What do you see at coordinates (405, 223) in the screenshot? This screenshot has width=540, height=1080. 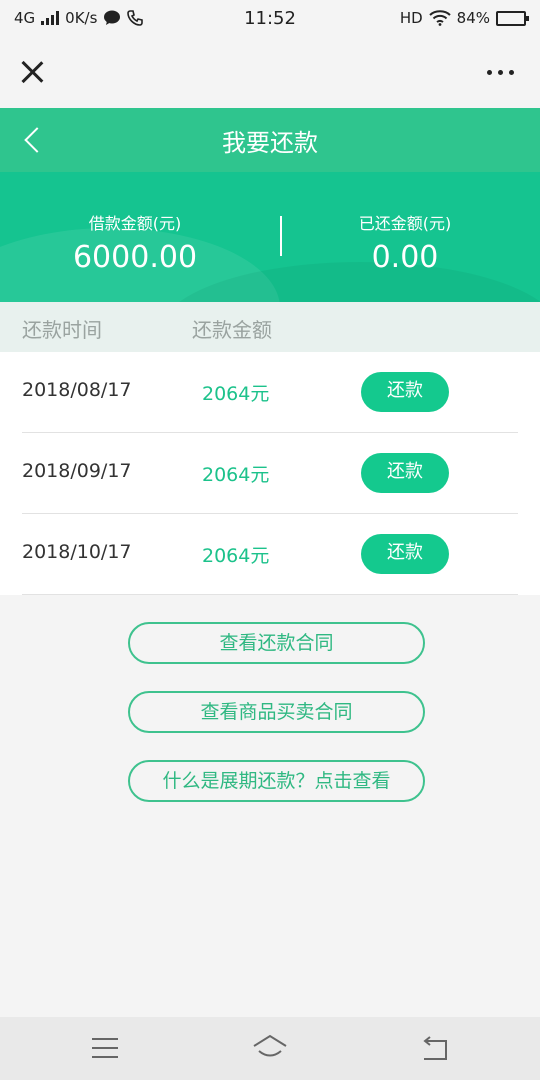 I see `repaid-amount-label: 已还金额(元)` at bounding box center [405, 223].